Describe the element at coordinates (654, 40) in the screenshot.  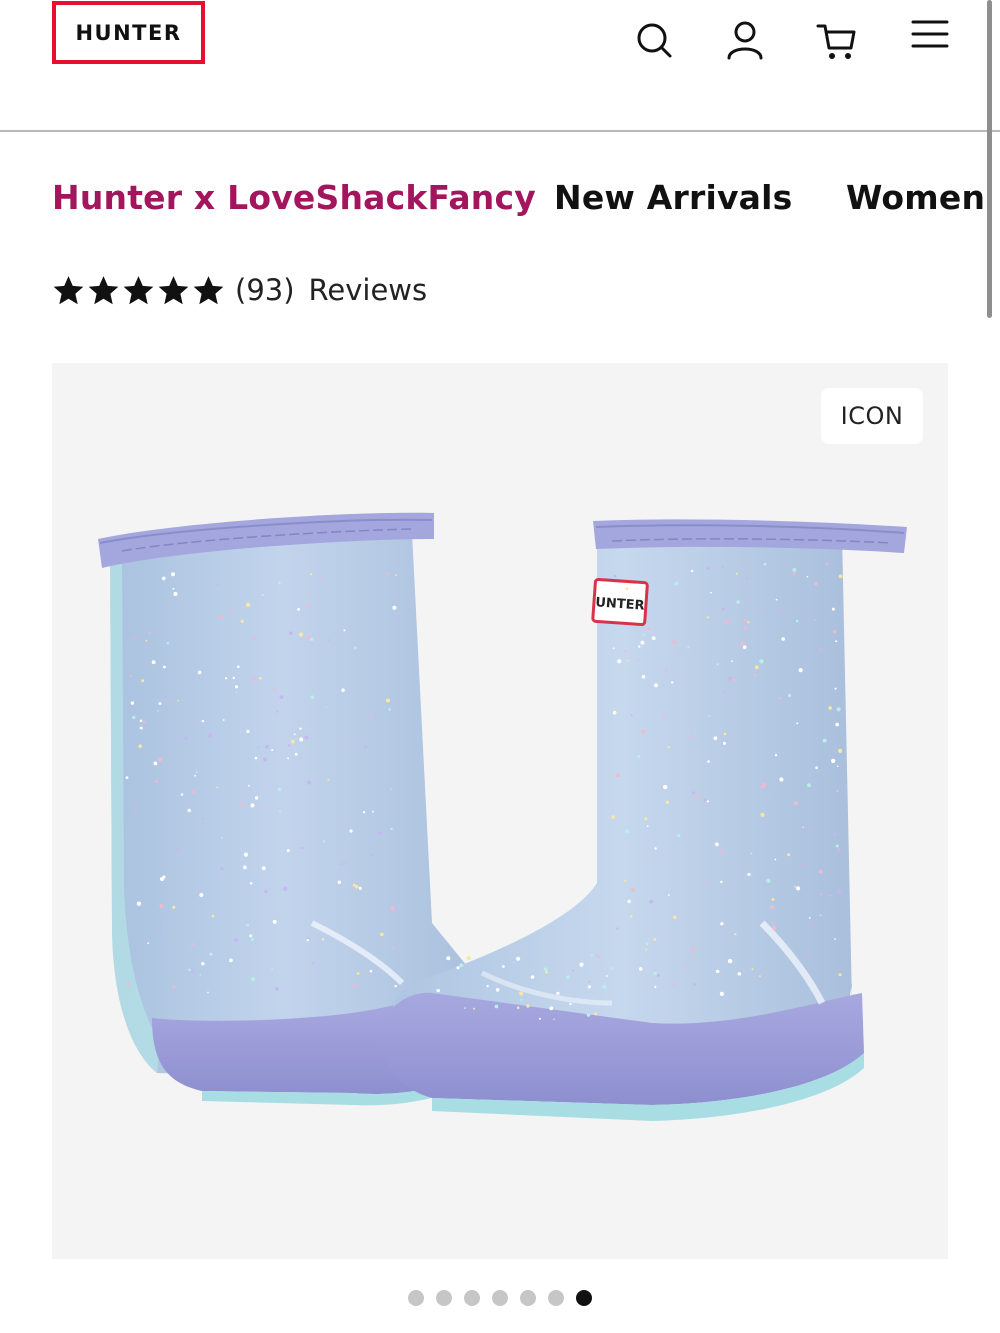
I see `search-icon` at that location.